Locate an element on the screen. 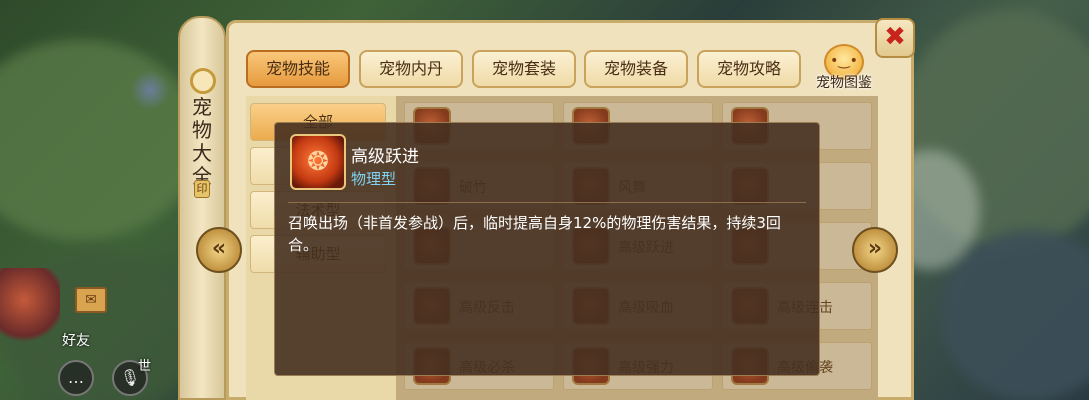  tab-pet-set: 宠物套装 is located at coordinates (524, 69).